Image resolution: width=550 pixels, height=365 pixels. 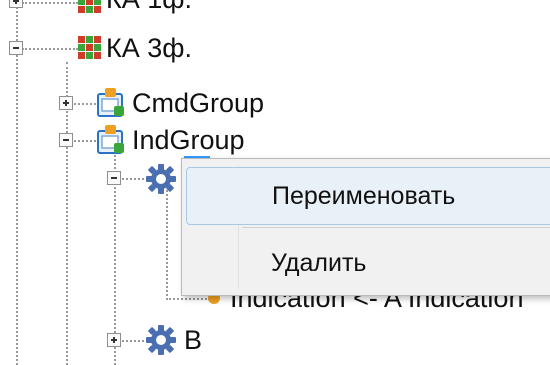 I want to click on menu-separator, so click(x=396, y=227).